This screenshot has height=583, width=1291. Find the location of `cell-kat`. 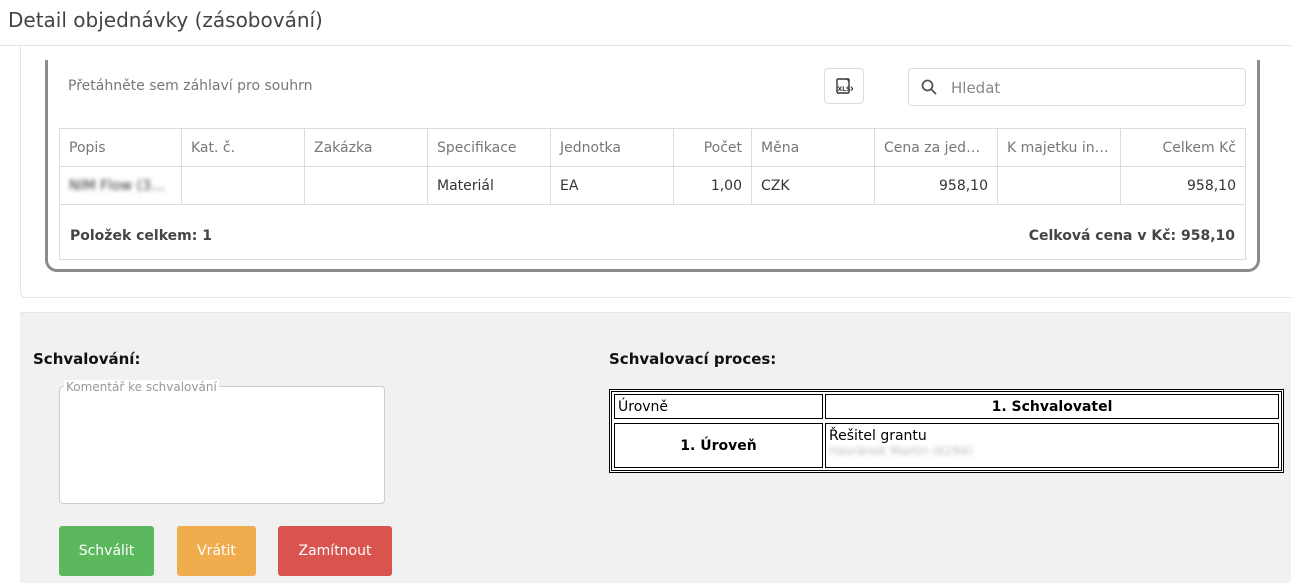

cell-kat is located at coordinates (243, 185).